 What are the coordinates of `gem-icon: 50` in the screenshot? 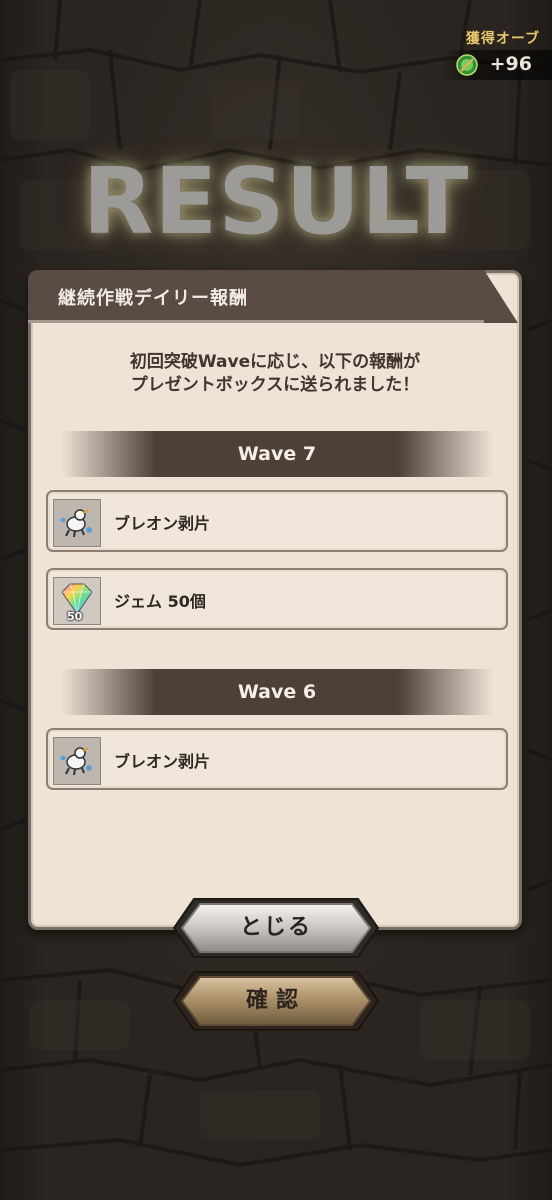 It's located at (77, 601).